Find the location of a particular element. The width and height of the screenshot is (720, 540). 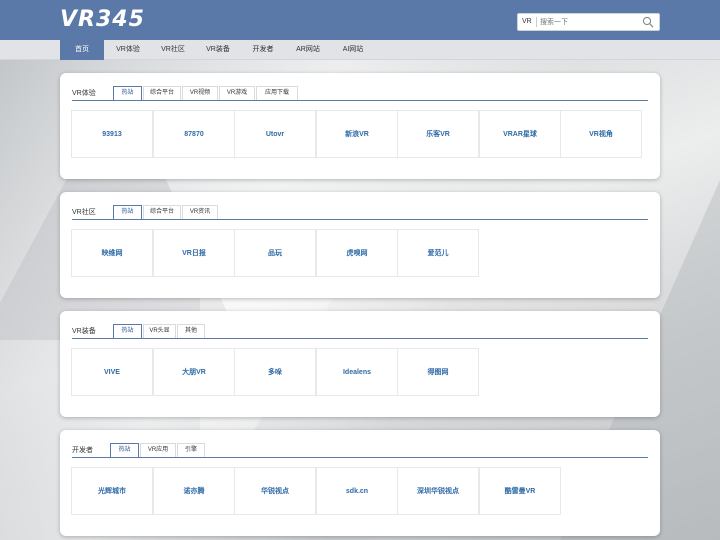

section-title: VR社区 is located at coordinates (84, 212).